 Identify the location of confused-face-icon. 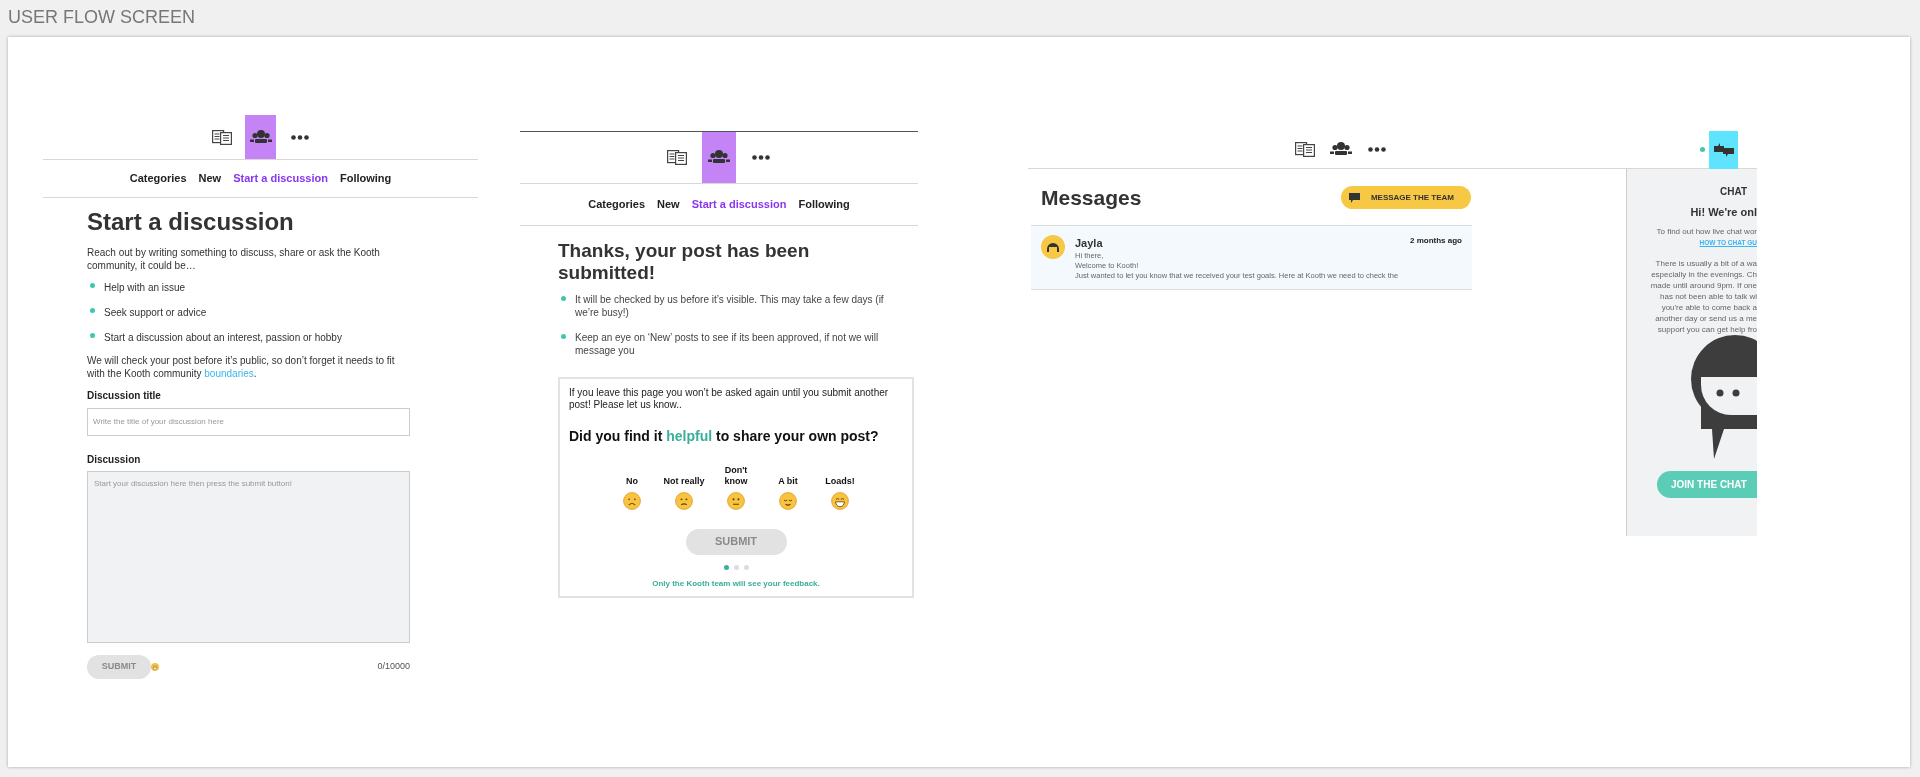
(684, 500).